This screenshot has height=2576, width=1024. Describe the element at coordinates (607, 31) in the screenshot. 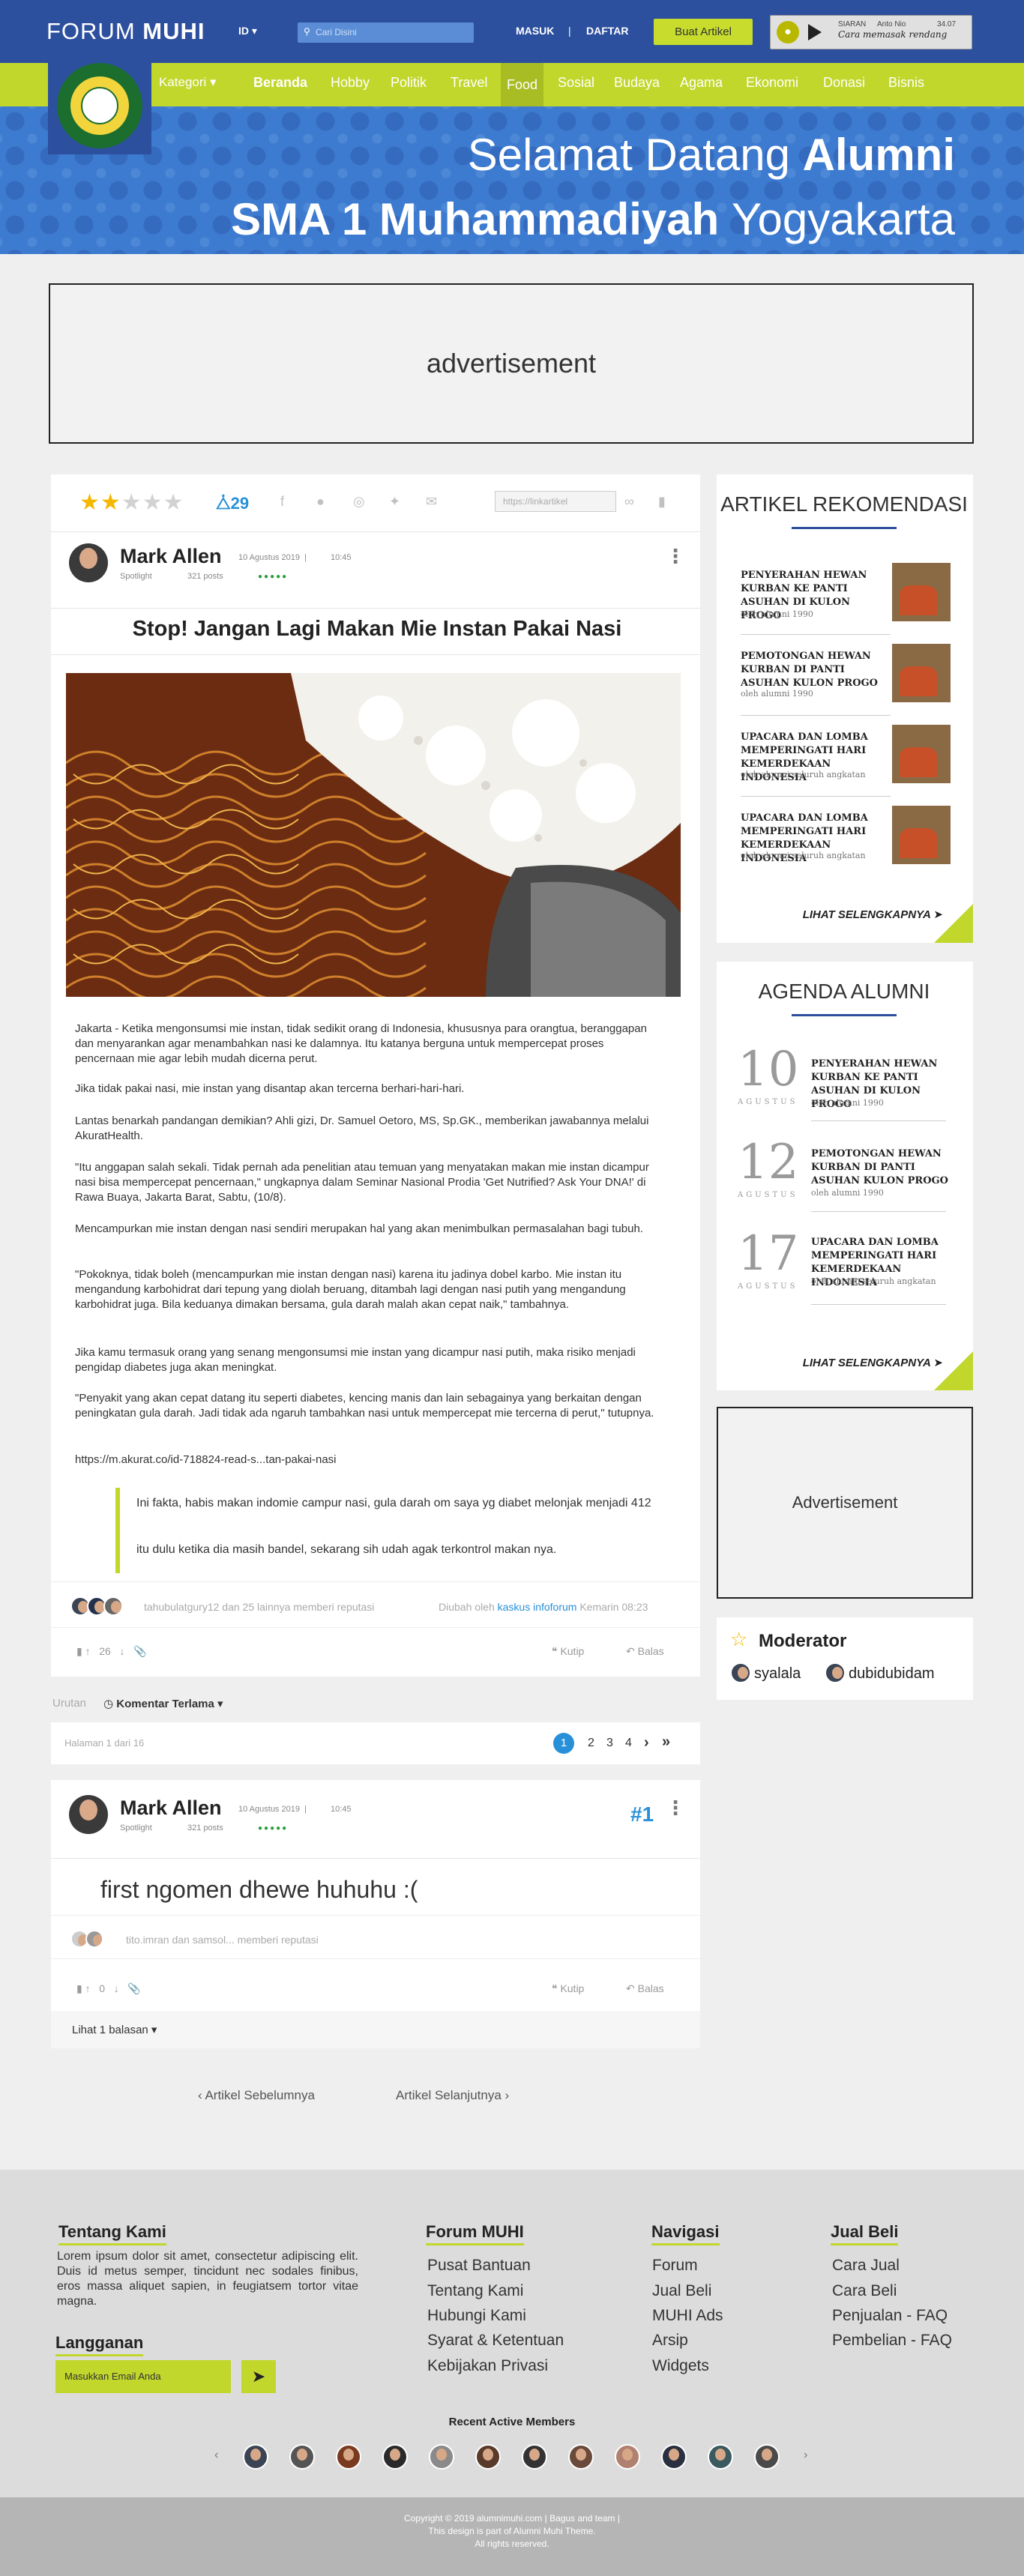

I see `register-link: DAFTAR` at that location.